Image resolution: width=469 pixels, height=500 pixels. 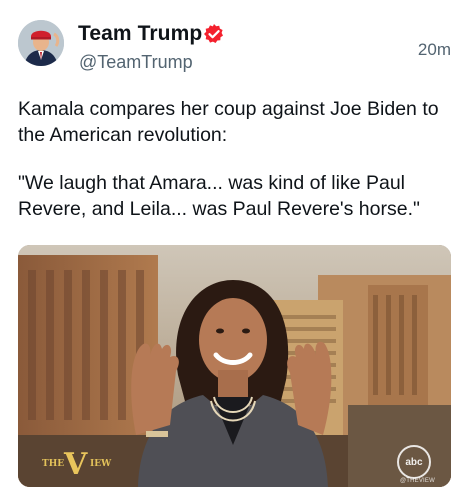 What do you see at coordinates (213, 33) in the screenshot?
I see `verified-badge-icon` at bounding box center [213, 33].